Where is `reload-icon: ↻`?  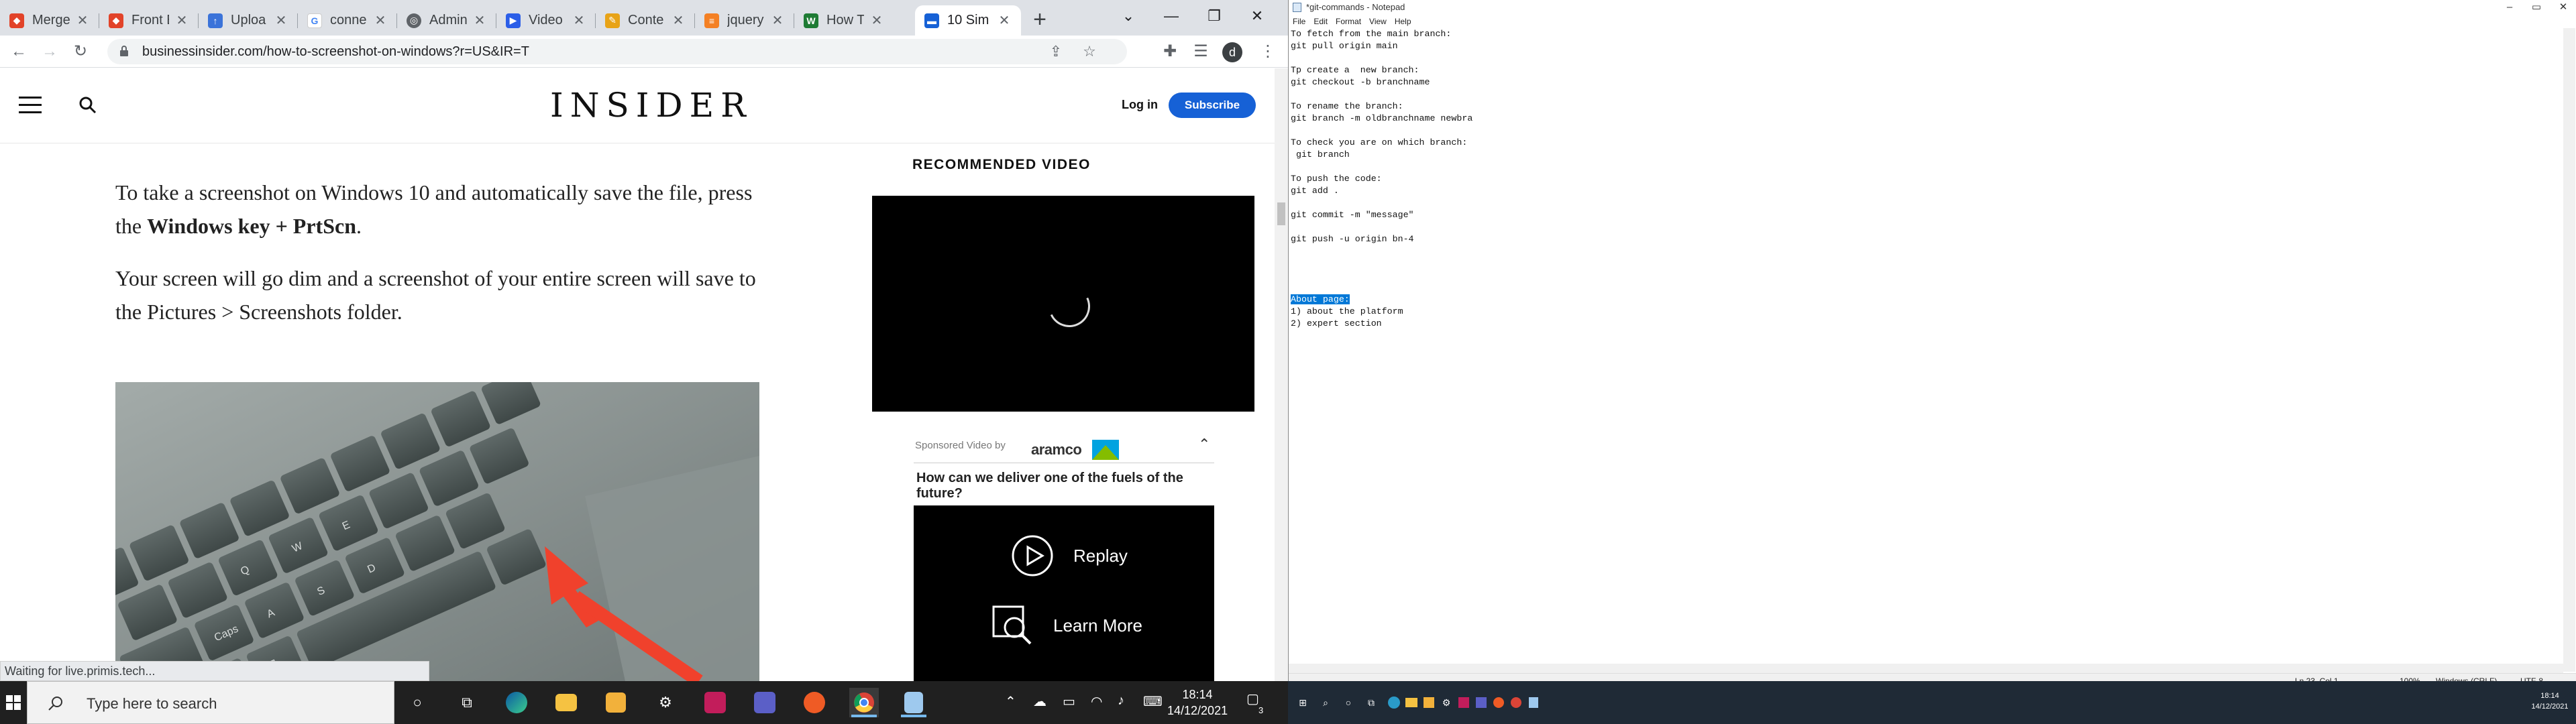 reload-icon: ↻ is located at coordinates (80, 52).